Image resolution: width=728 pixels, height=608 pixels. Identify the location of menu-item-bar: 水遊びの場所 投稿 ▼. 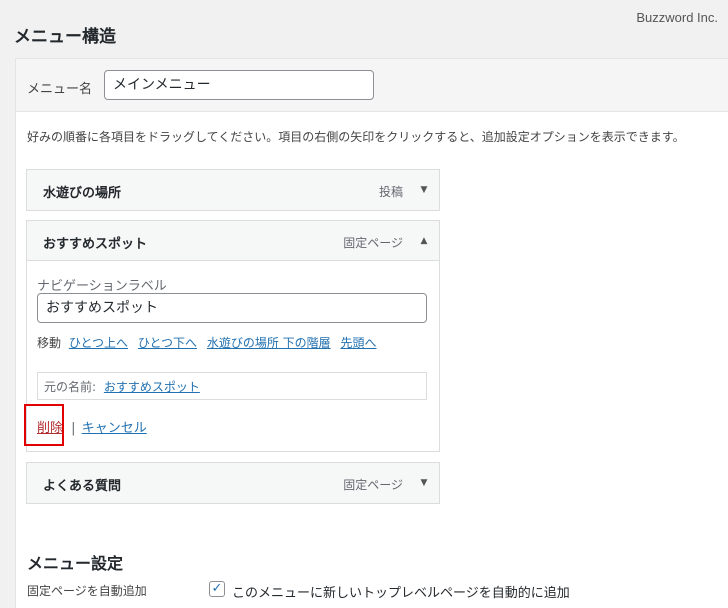
(233, 190).